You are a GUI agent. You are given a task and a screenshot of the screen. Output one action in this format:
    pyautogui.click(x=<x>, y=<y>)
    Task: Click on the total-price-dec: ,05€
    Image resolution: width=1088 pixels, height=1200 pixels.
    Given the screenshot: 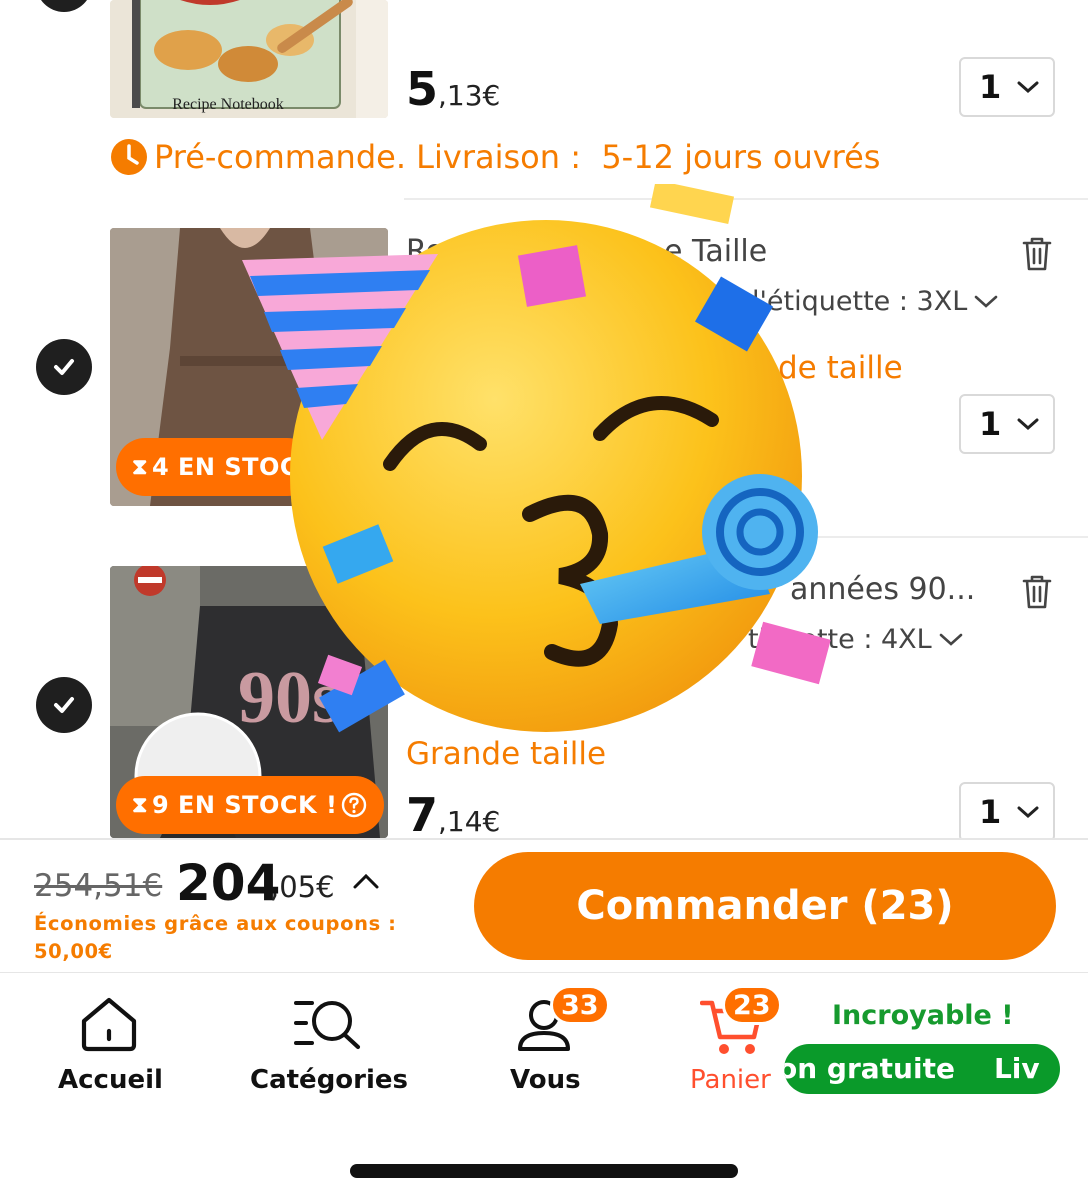 What is the action you would take?
    pyautogui.click(x=302, y=887)
    